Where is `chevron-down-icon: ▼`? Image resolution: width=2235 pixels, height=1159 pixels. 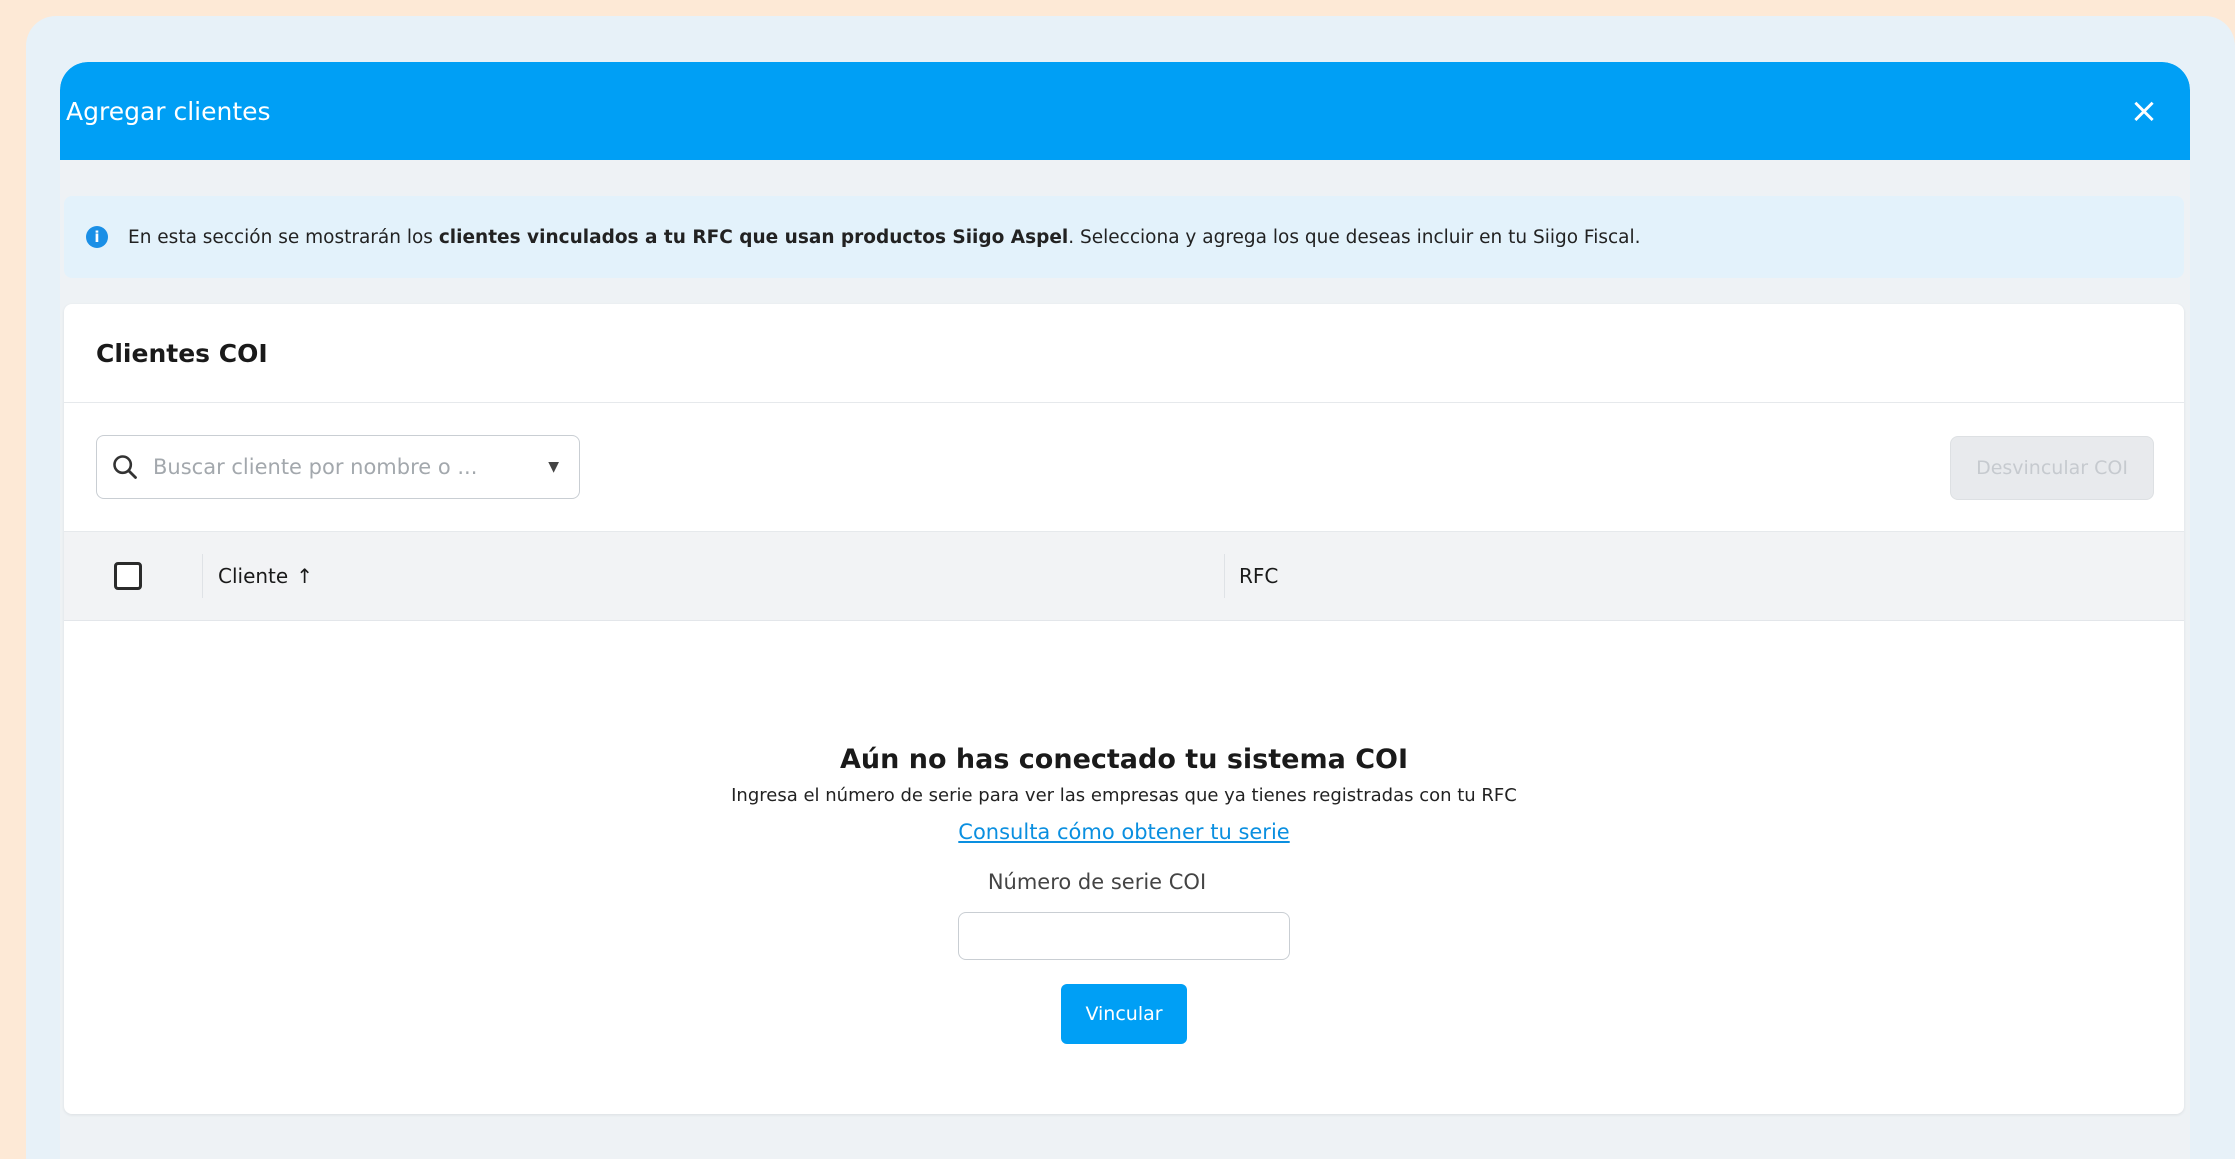 chevron-down-icon: ▼ is located at coordinates (553, 467).